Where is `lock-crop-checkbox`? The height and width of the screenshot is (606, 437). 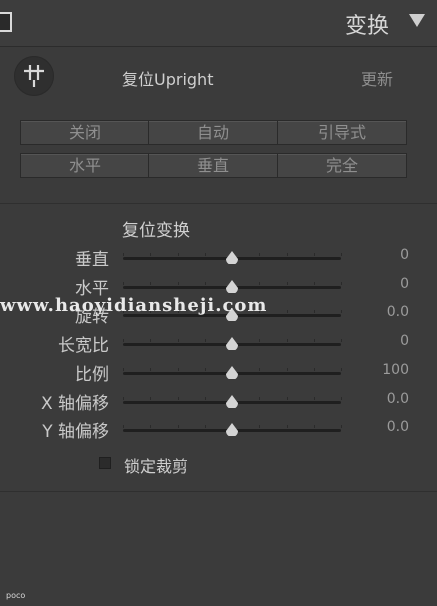 lock-crop-checkbox is located at coordinates (105, 463).